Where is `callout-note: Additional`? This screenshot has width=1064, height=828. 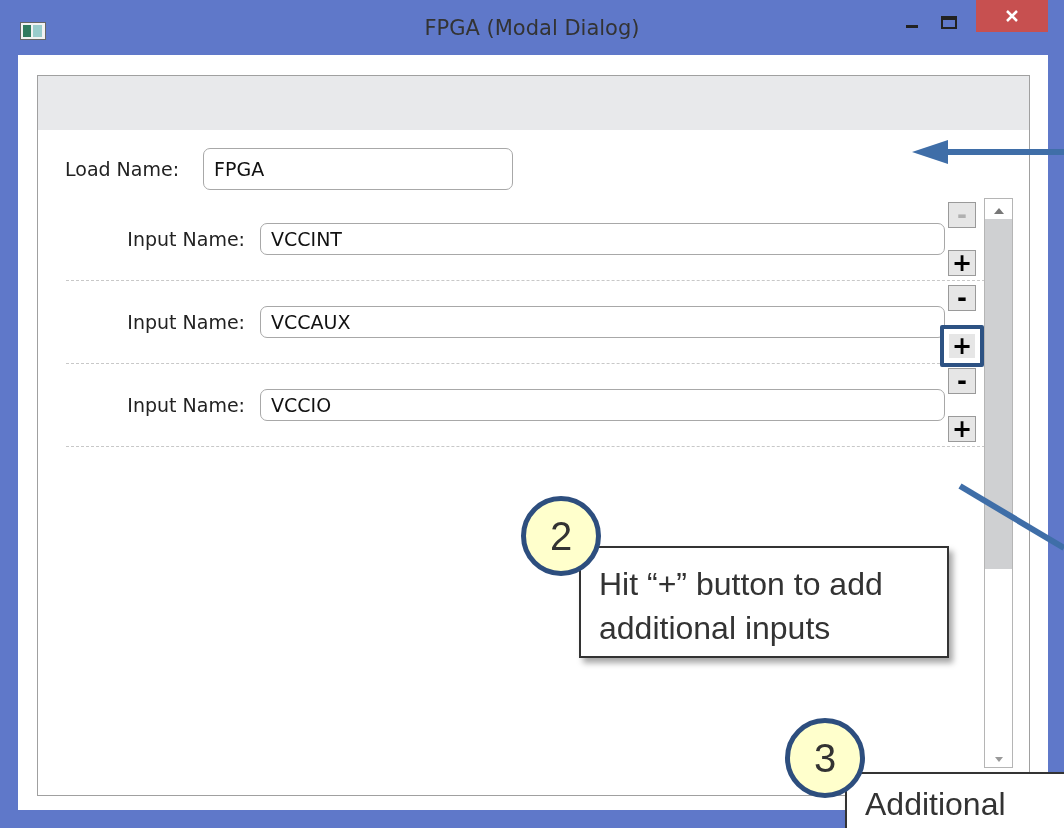
callout-note: Additional is located at coordinates (954, 800).